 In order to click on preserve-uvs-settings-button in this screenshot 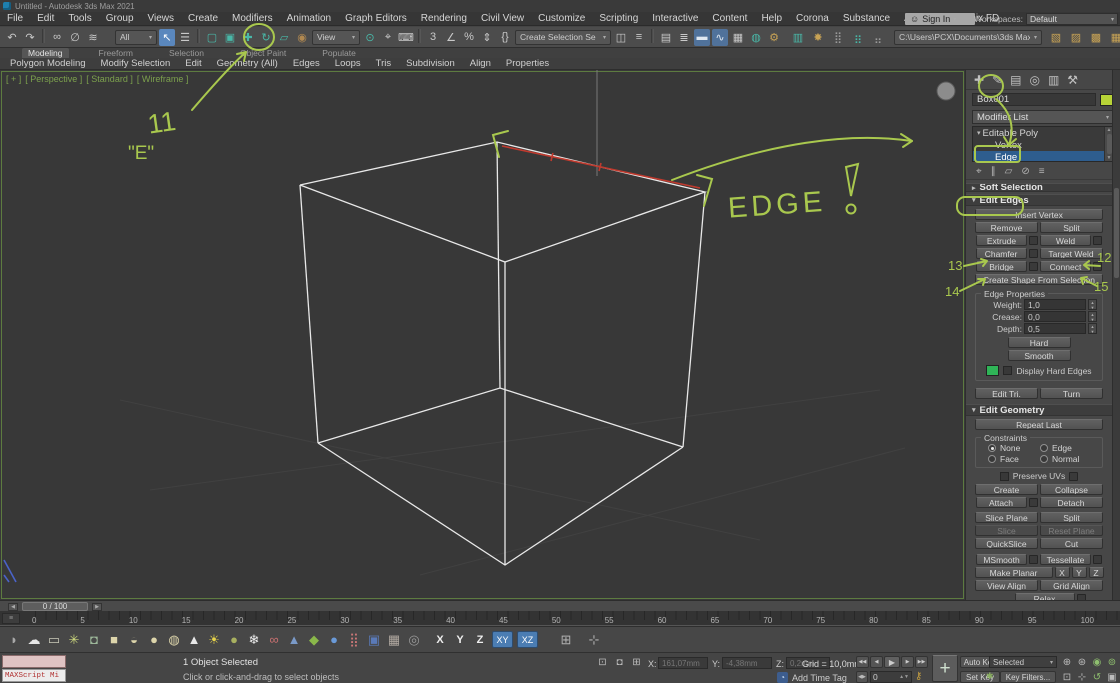, I will do `click(1074, 476)`.